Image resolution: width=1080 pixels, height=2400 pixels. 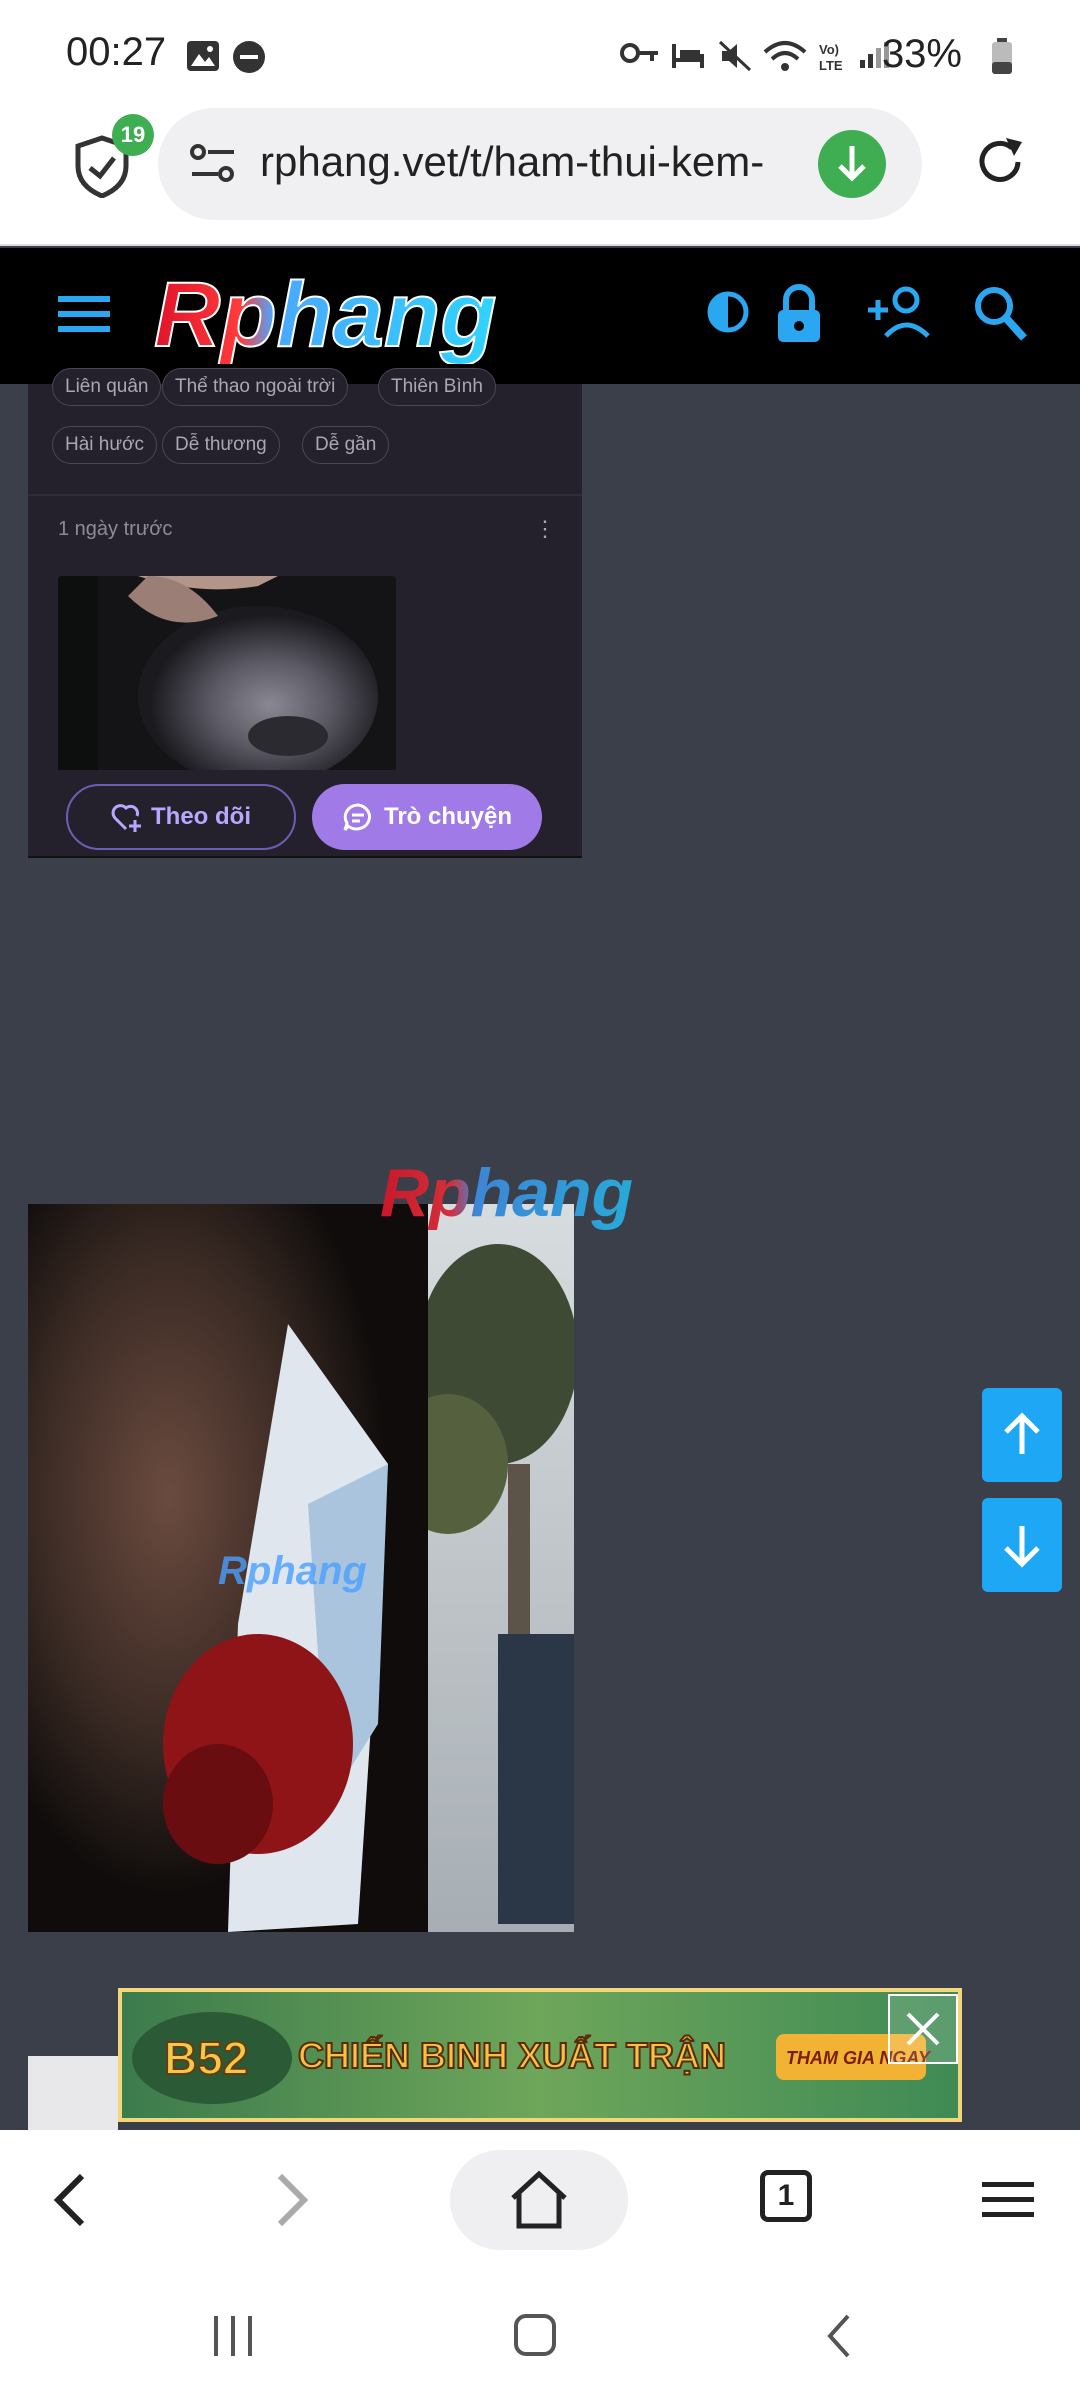 What do you see at coordinates (249, 57) in the screenshot?
I see `dnd-icon` at bounding box center [249, 57].